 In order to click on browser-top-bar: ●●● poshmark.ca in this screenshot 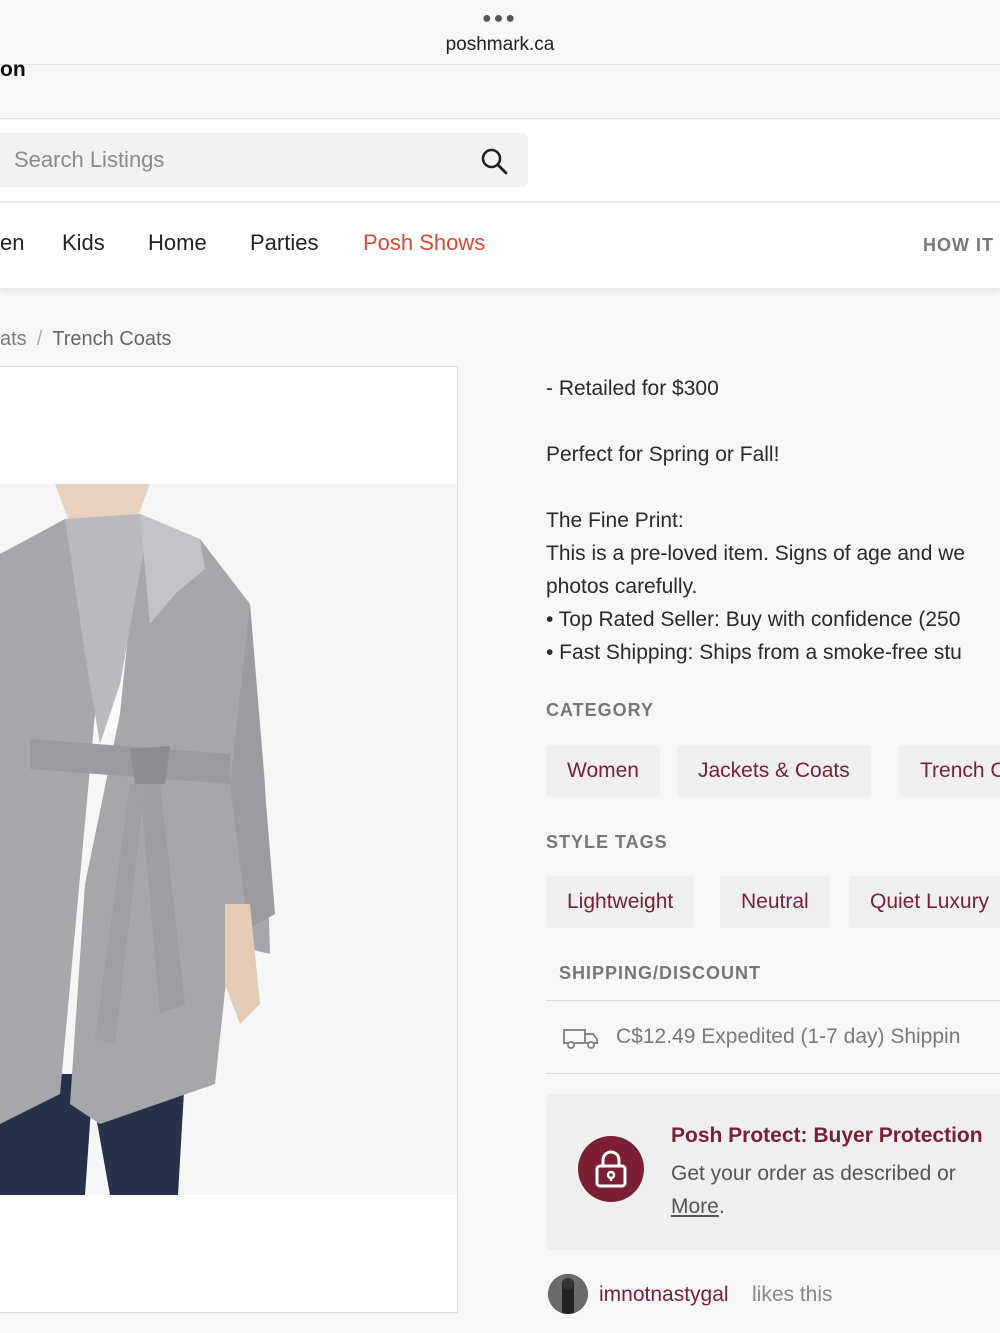, I will do `click(500, 32)`.